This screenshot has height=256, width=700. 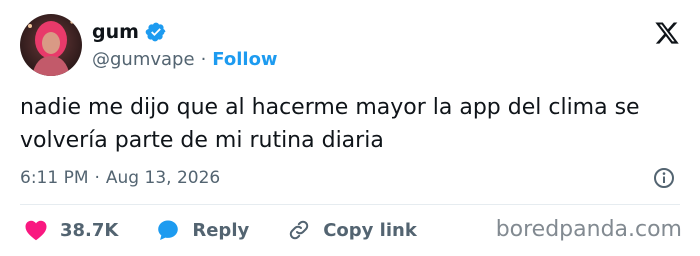 What do you see at coordinates (244, 60) in the screenshot?
I see `follow-button: Follow` at bounding box center [244, 60].